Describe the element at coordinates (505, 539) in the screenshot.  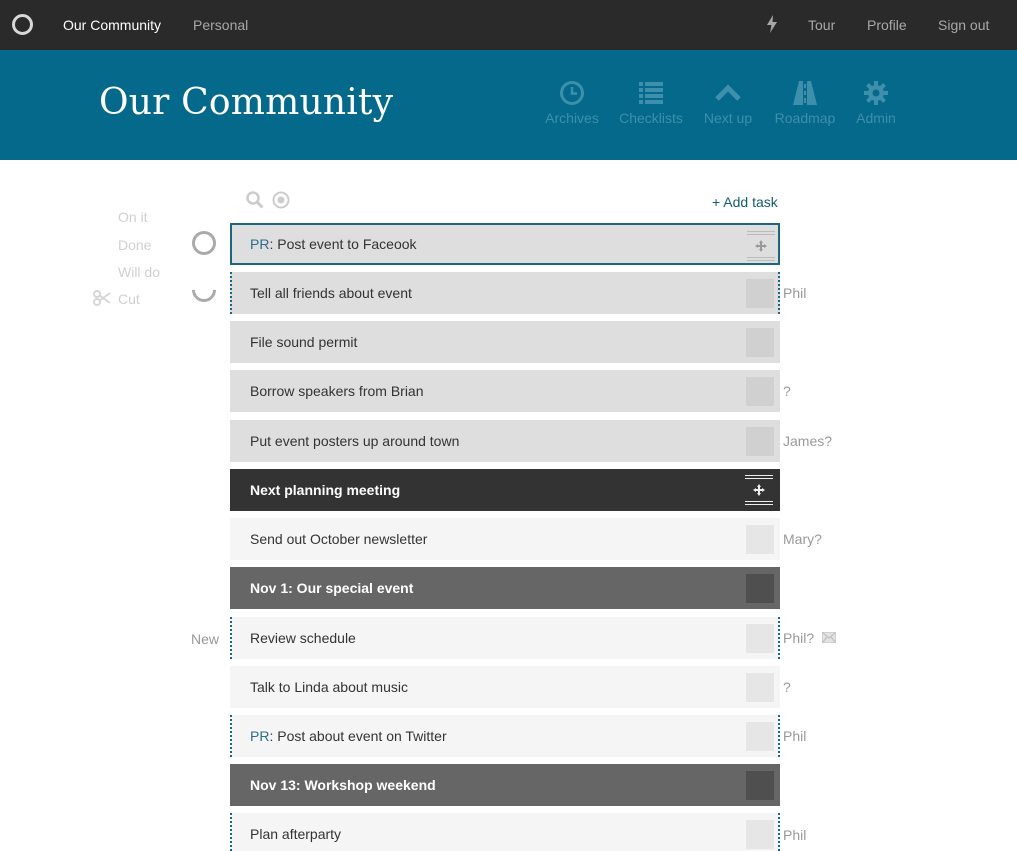
I see `task-row: Send out October newsletter` at that location.